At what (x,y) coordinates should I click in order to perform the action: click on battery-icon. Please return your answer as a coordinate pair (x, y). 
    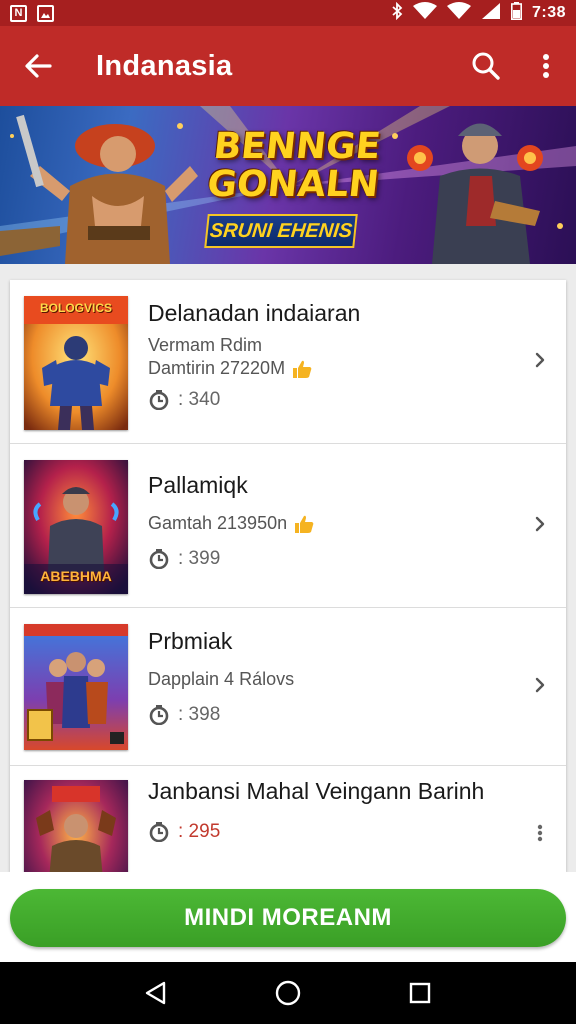
    Looking at the image, I should click on (516, 13).